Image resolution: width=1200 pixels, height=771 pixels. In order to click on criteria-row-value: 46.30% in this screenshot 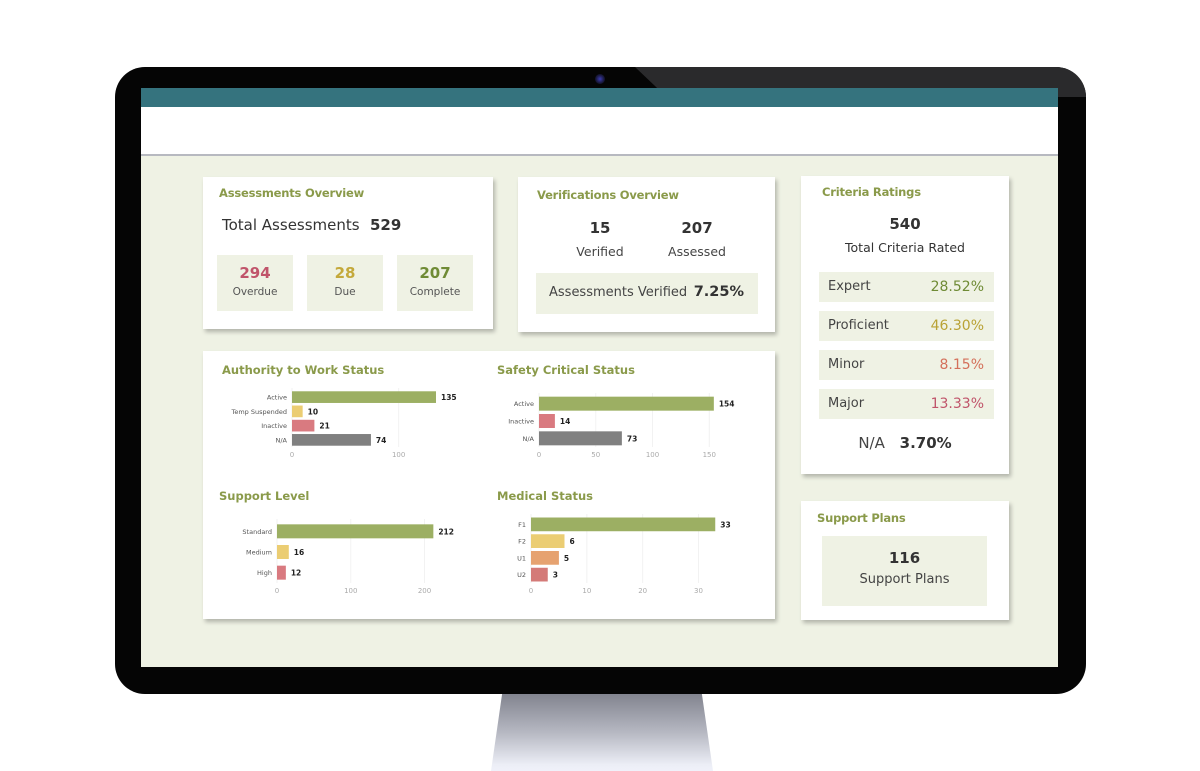, I will do `click(957, 326)`.